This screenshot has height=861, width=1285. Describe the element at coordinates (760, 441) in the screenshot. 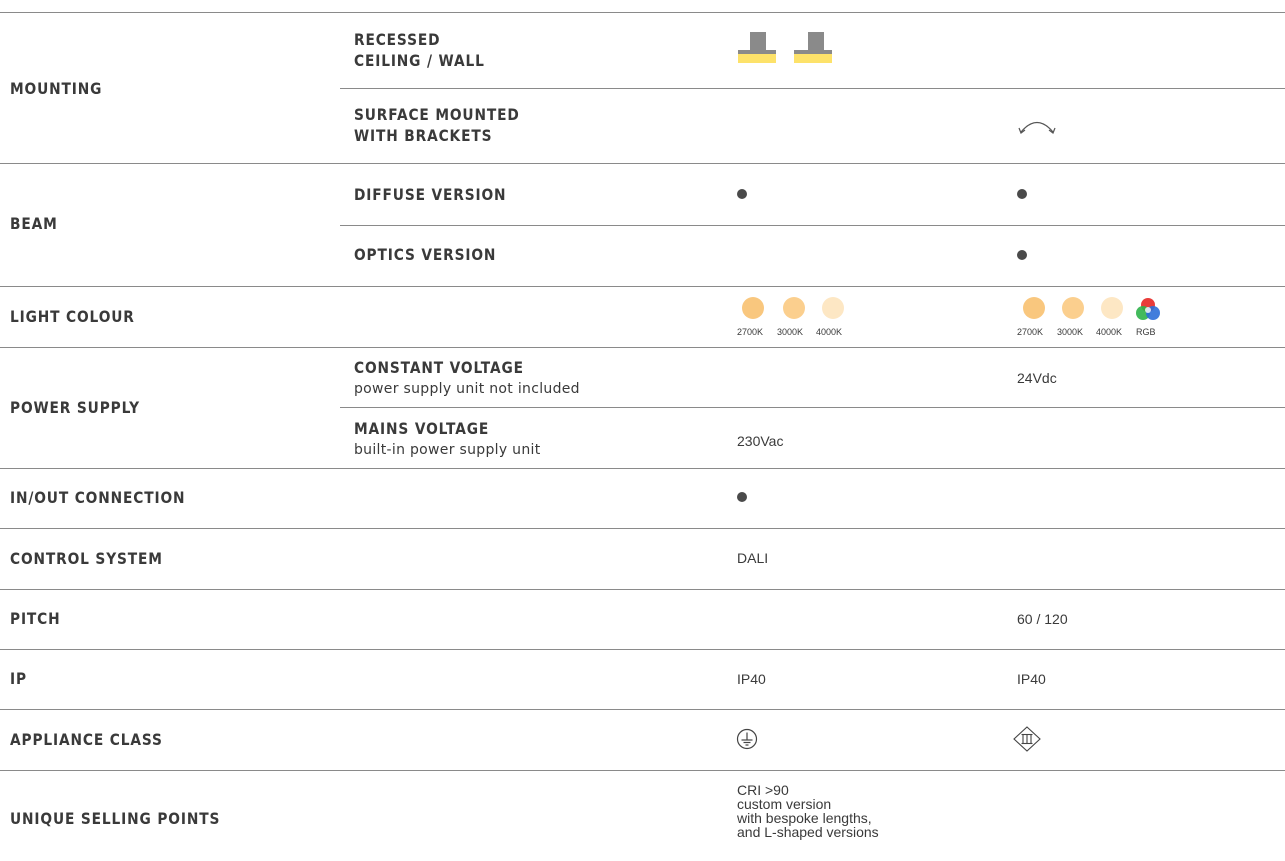

I see `voltage-value-230vac: 230Vac` at that location.